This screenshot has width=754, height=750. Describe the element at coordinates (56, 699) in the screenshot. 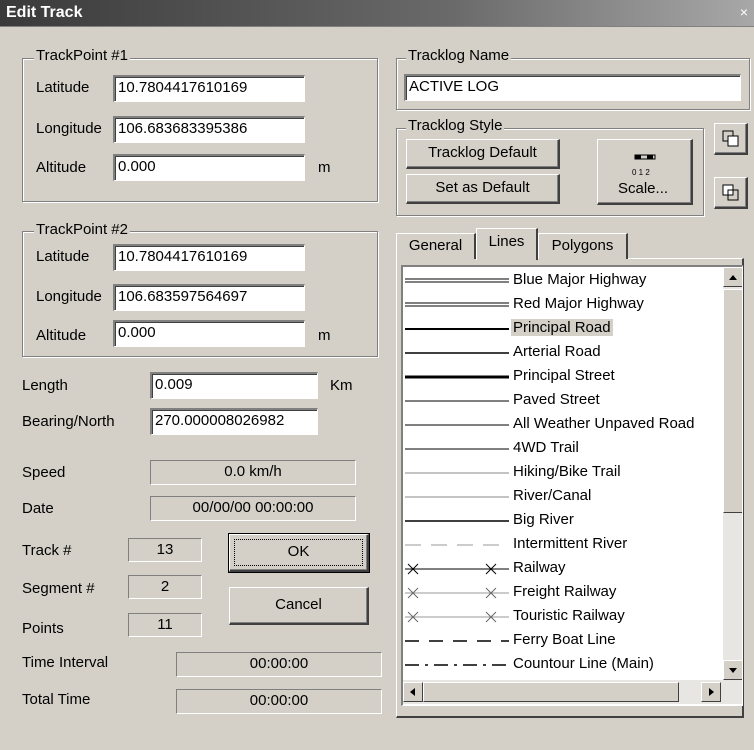

I see `total-time-label: Total Time` at that location.